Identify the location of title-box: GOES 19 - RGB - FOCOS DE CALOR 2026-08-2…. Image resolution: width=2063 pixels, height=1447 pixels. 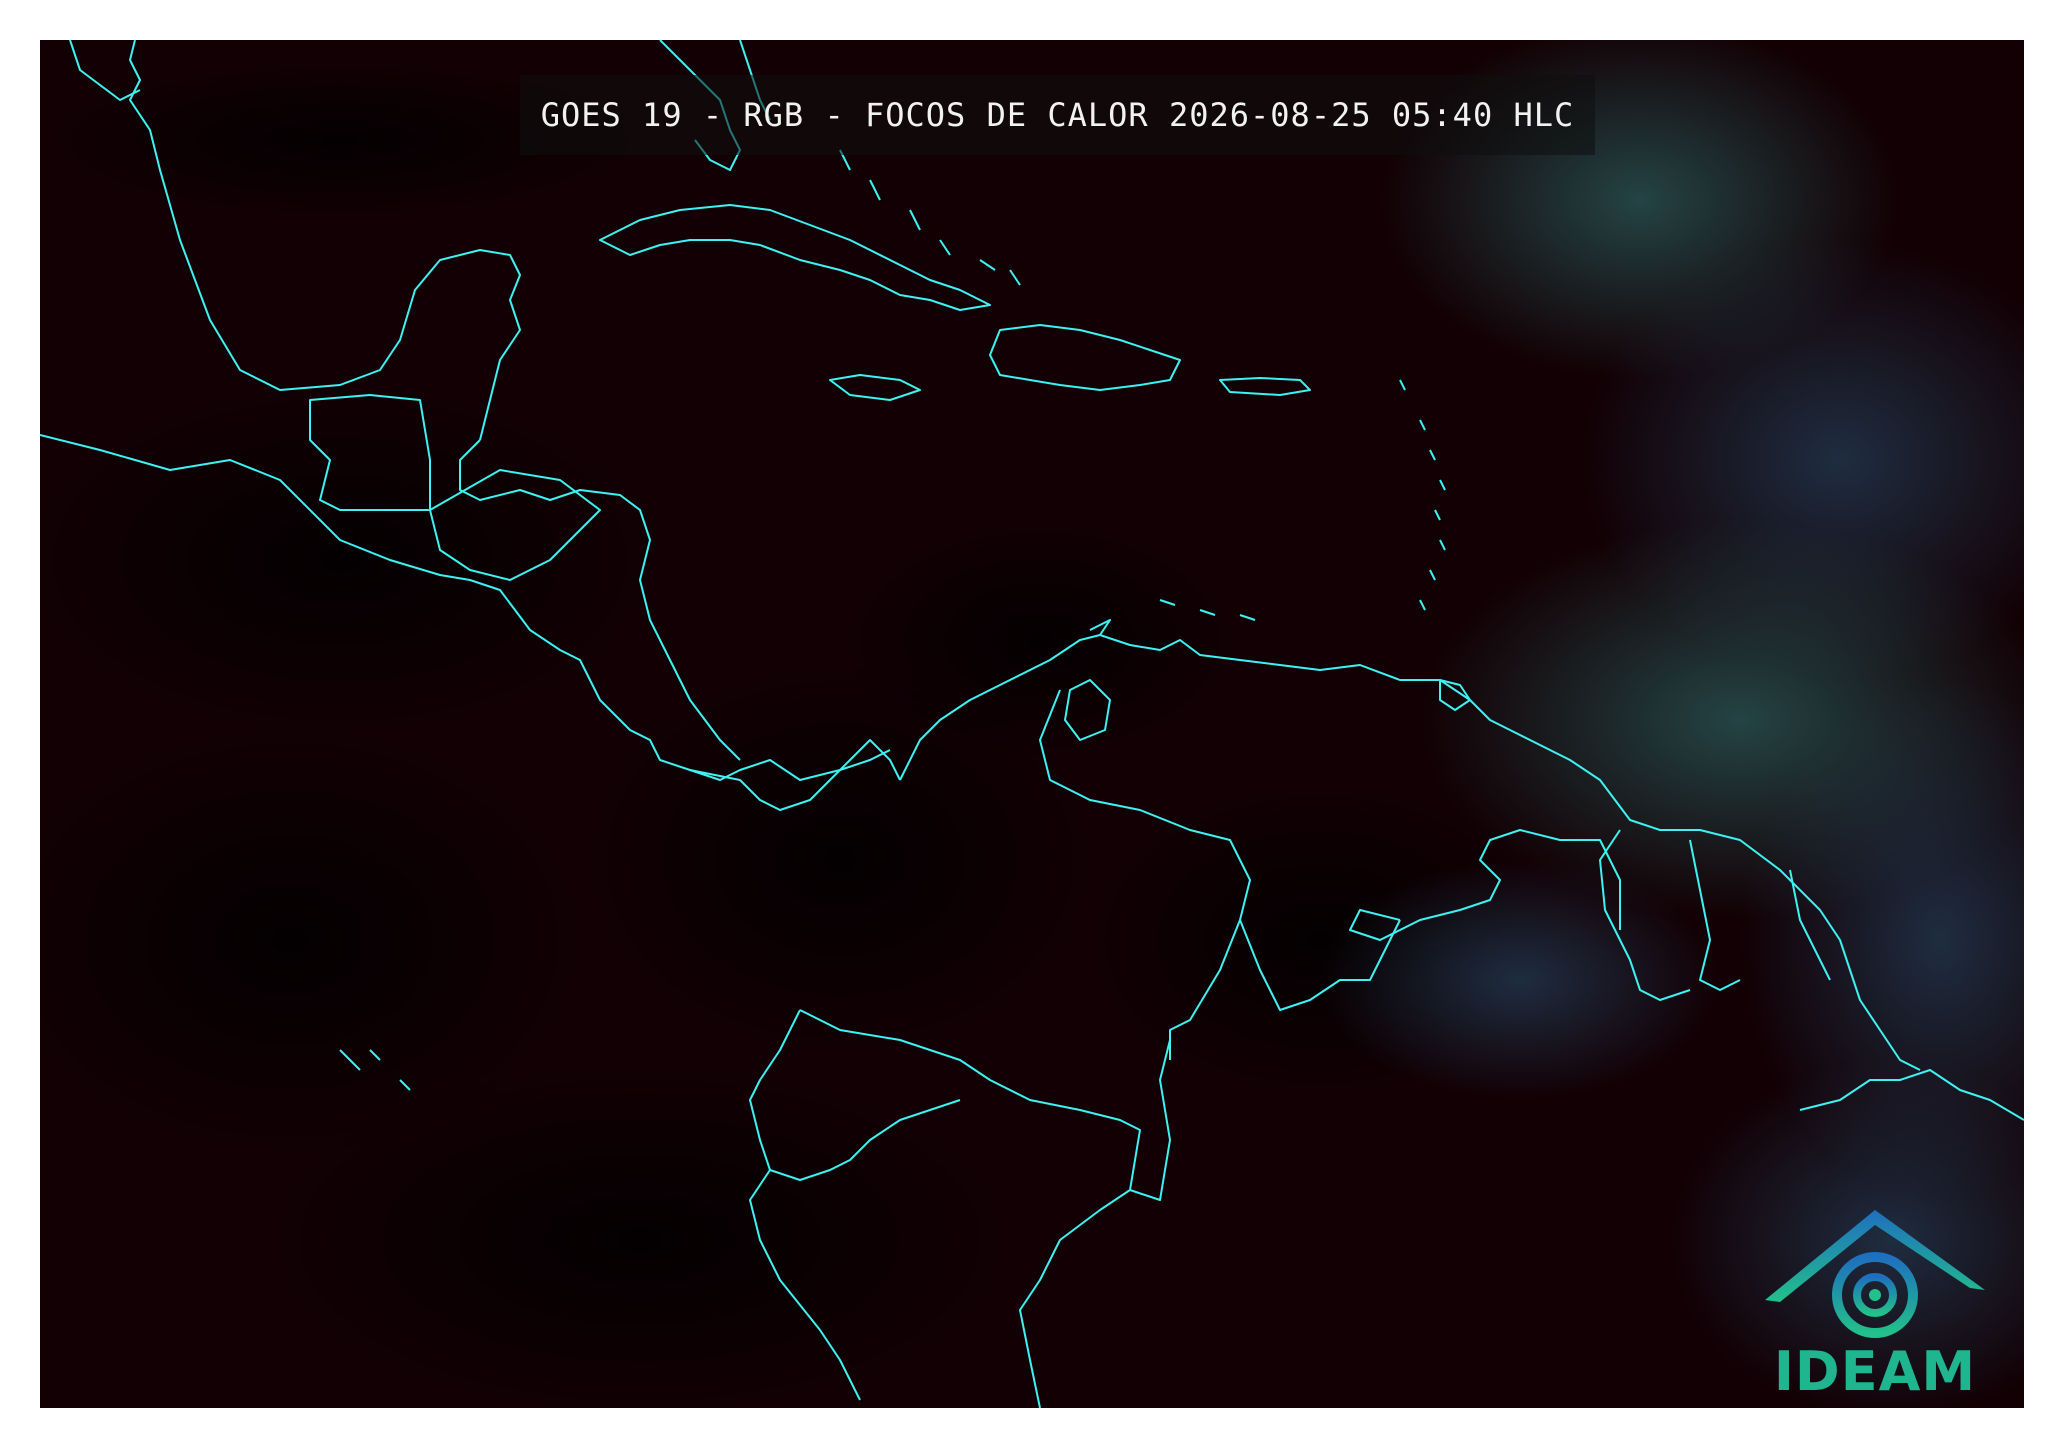
(1057, 115).